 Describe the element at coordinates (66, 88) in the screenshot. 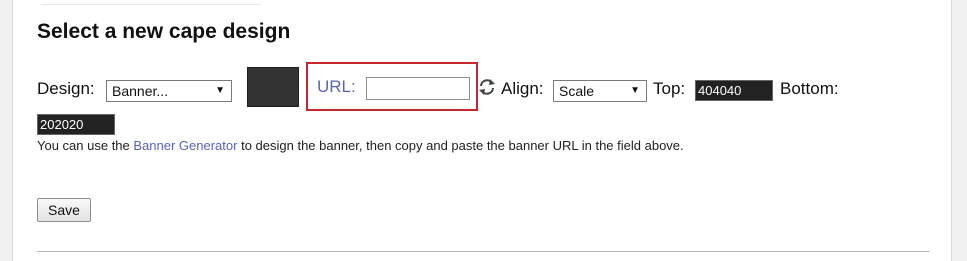

I see `design-label: Design:` at that location.